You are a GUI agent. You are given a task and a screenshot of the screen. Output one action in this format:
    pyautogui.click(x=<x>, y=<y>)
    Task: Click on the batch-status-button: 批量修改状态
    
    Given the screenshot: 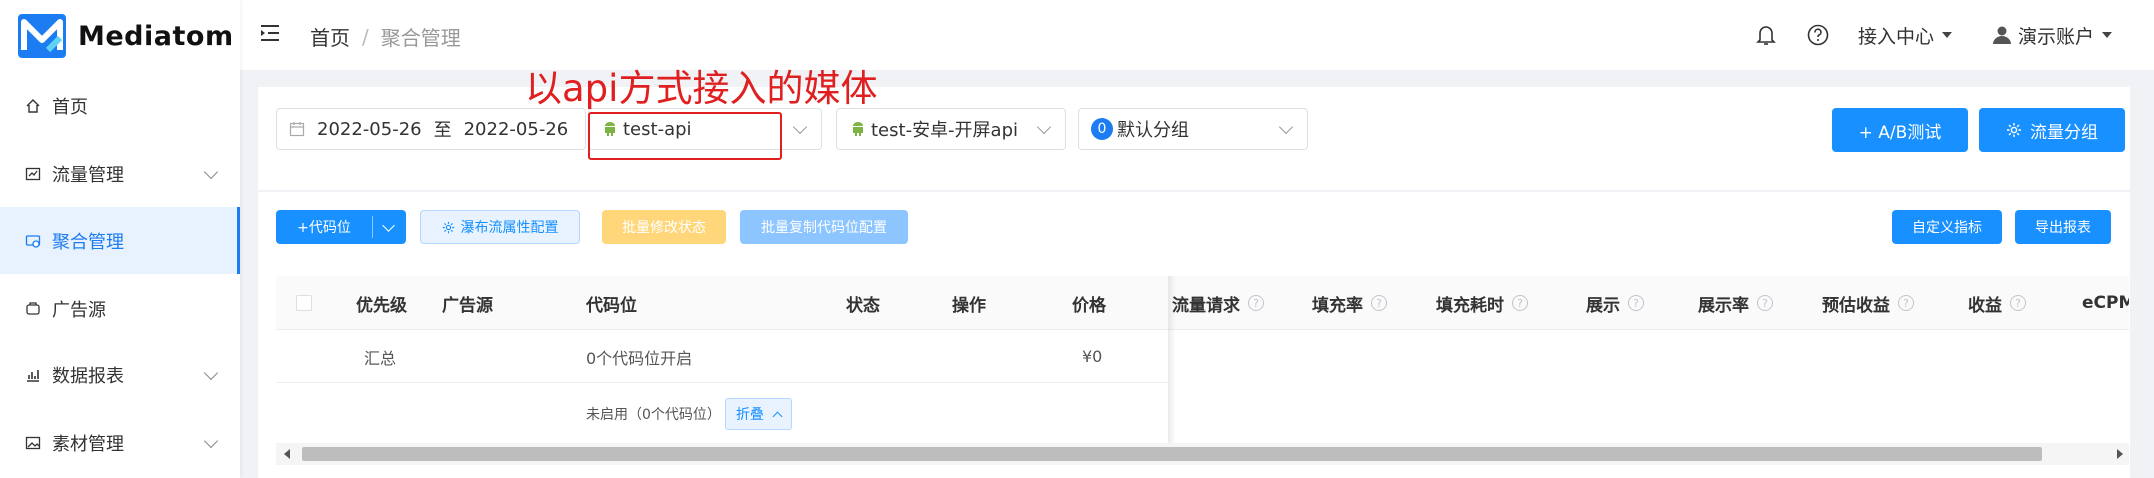 What is the action you would take?
    pyautogui.click(x=664, y=227)
    